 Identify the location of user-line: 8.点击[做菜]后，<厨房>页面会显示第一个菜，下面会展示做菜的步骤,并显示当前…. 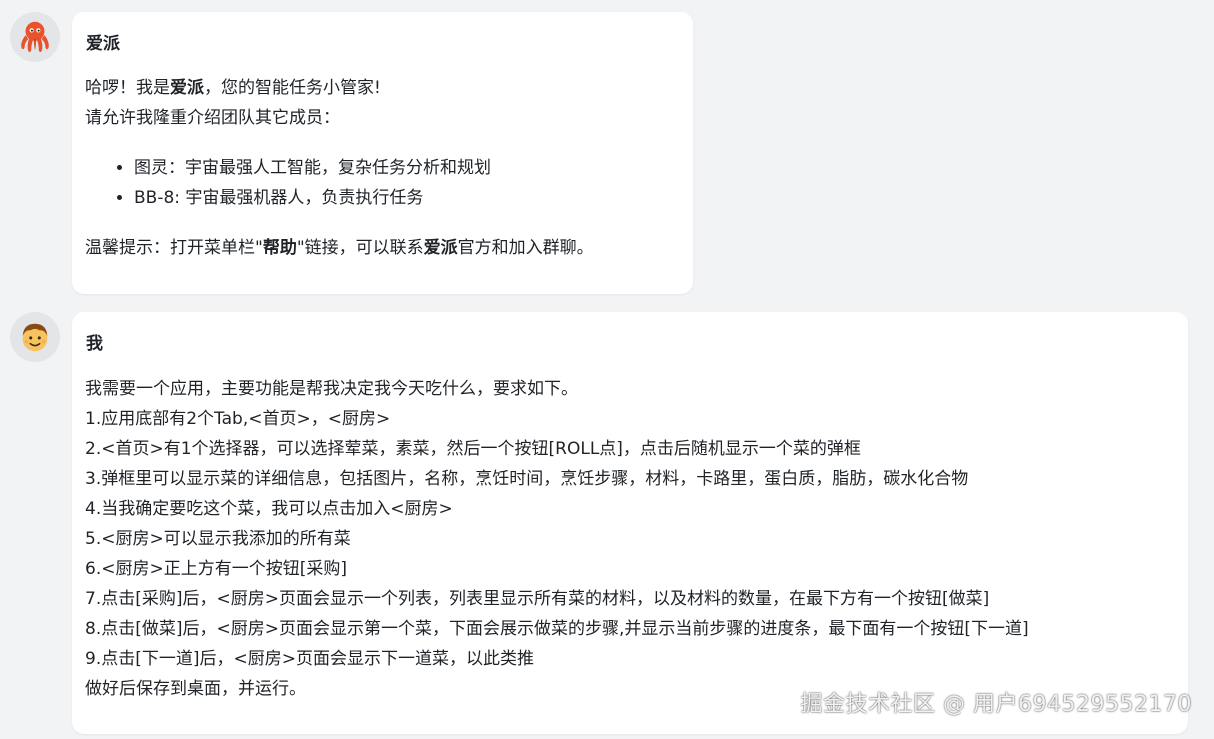
(557, 629).